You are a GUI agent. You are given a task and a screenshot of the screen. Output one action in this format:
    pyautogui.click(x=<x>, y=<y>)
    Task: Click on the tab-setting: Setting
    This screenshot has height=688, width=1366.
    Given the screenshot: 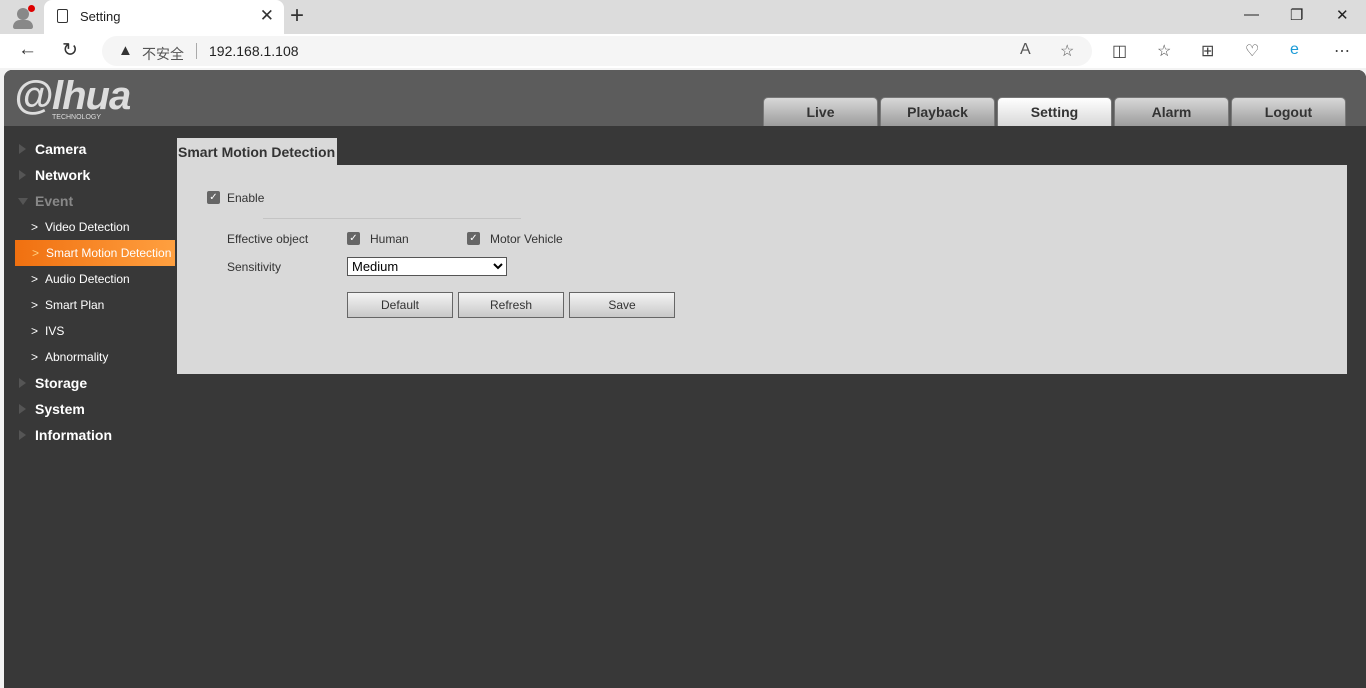 What is the action you would take?
    pyautogui.click(x=1054, y=111)
    